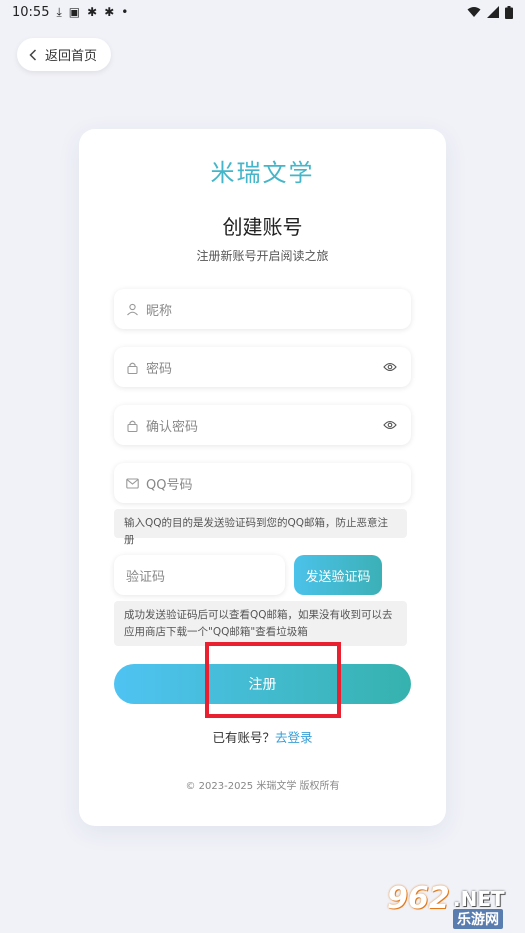 The height and width of the screenshot is (933, 525). I want to click on status-bar: 10:55 ⤓ ▣ ✱ ✱ •, so click(262, 12).